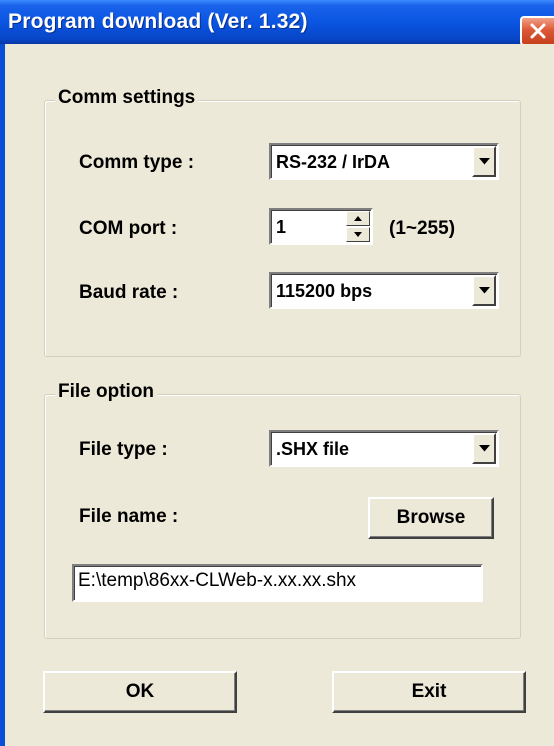  Describe the element at coordinates (422, 228) in the screenshot. I see `com-port-range: (1~255)` at that location.